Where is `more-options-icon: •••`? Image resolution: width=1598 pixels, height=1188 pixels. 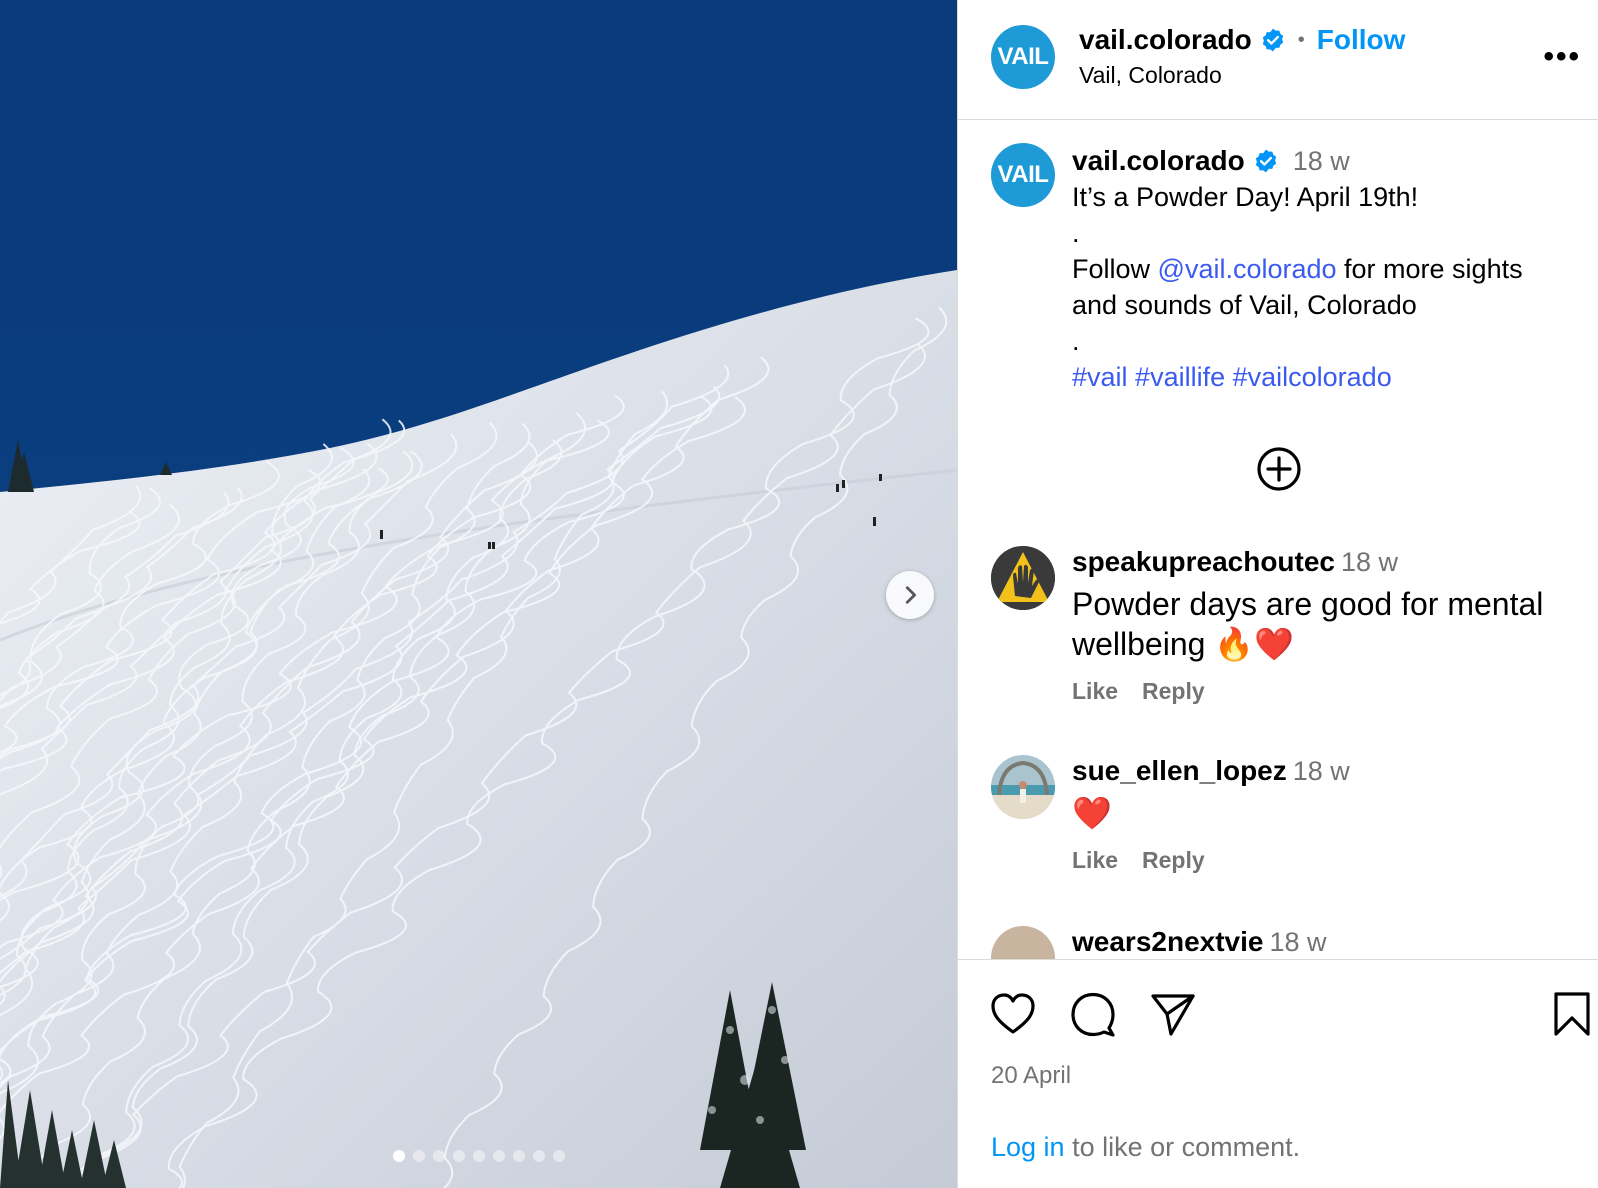 more-options-icon: ••• is located at coordinates (1562, 57).